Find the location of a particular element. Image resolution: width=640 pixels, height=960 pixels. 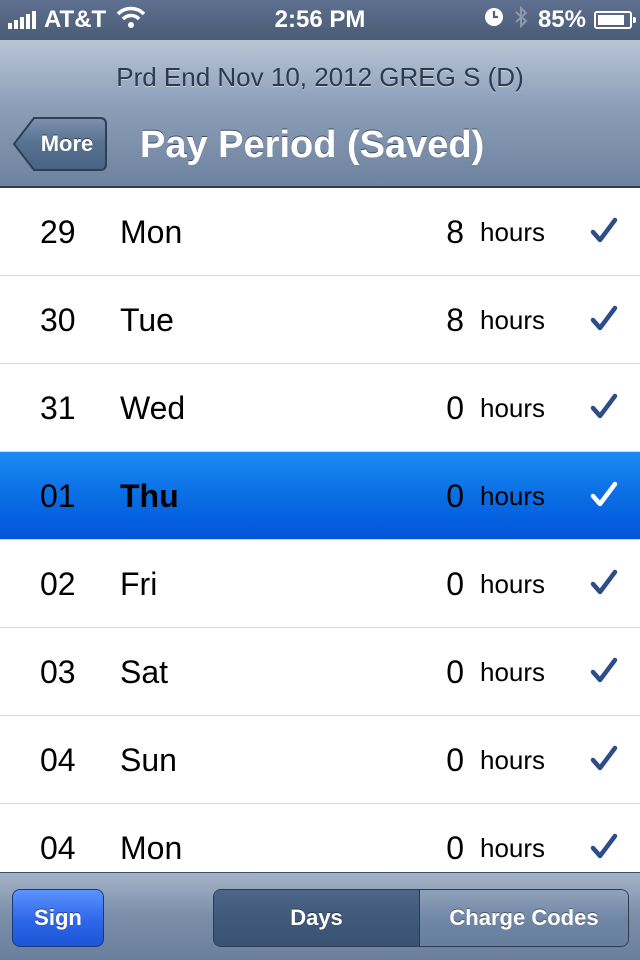

row-day: Sat is located at coordinates (144, 672).